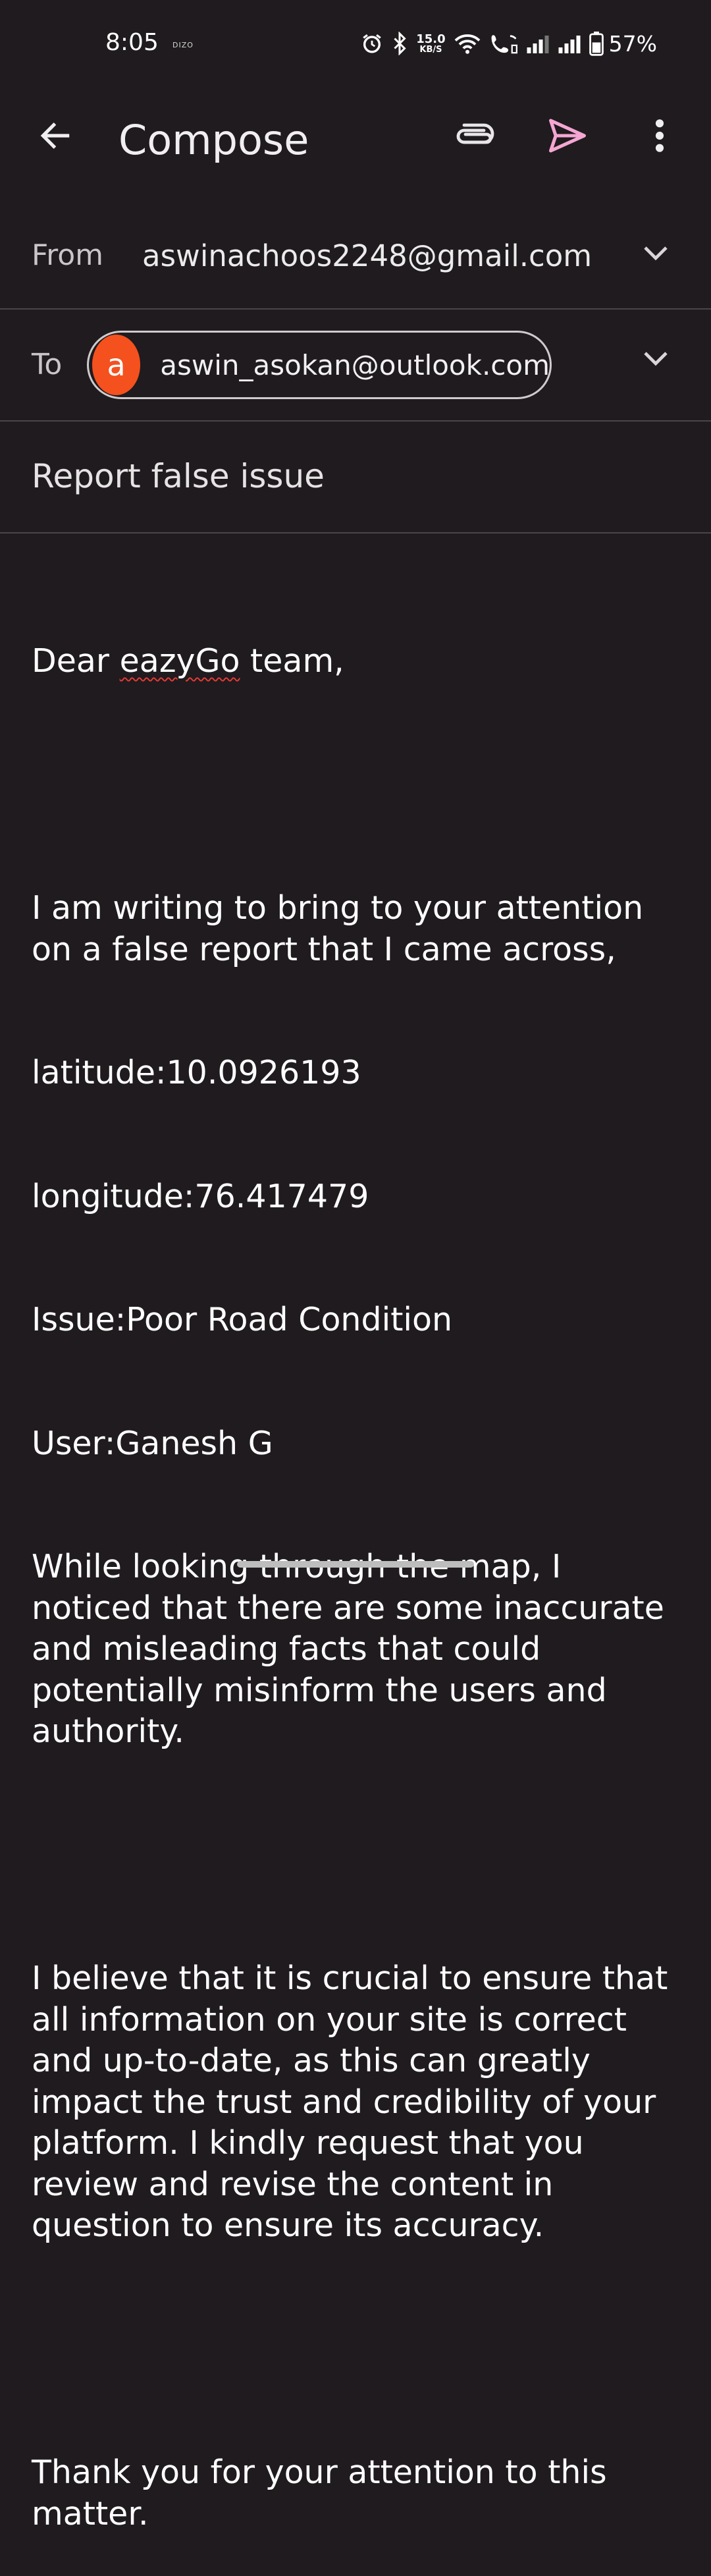  Describe the element at coordinates (68, 255) in the screenshot. I see `from-label: From` at that location.